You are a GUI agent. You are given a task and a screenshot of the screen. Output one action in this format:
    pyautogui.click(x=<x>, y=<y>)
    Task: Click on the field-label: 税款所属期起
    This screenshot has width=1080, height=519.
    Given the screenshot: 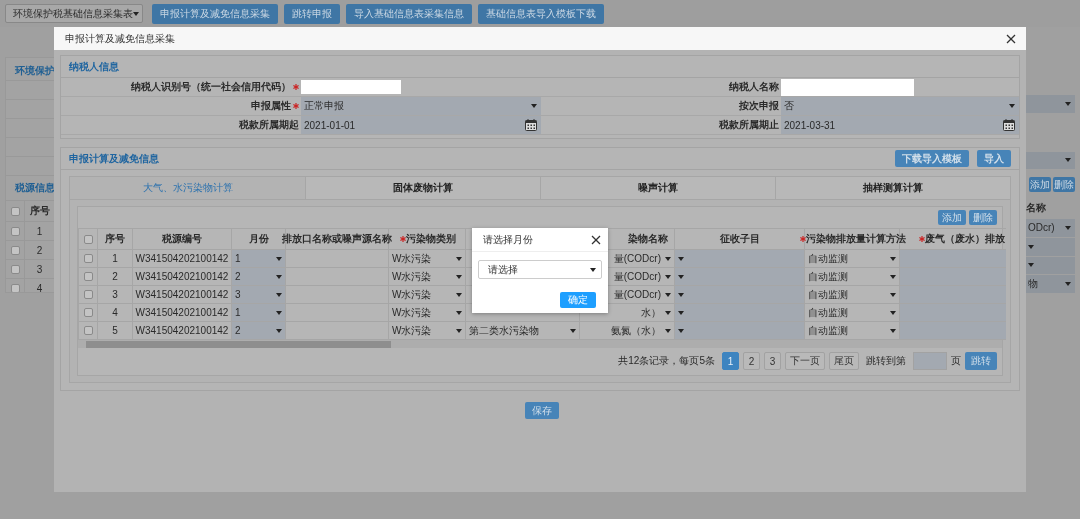 What is the action you would take?
    pyautogui.click(x=269, y=125)
    